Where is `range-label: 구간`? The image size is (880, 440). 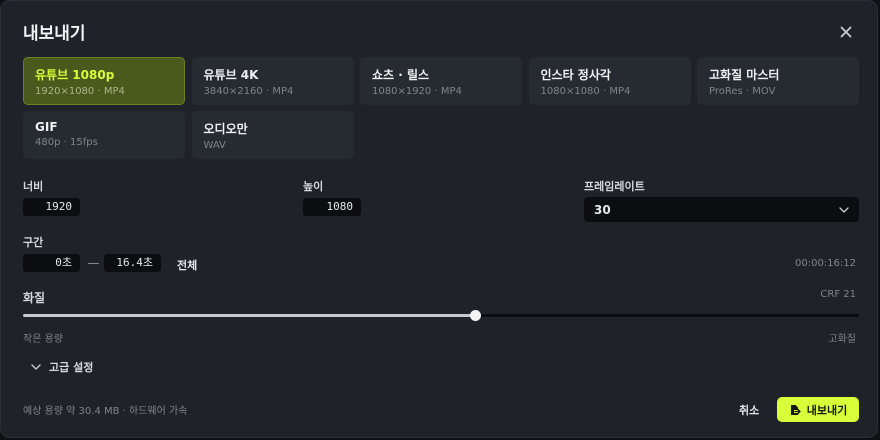
range-label: 구간 is located at coordinates (33, 242).